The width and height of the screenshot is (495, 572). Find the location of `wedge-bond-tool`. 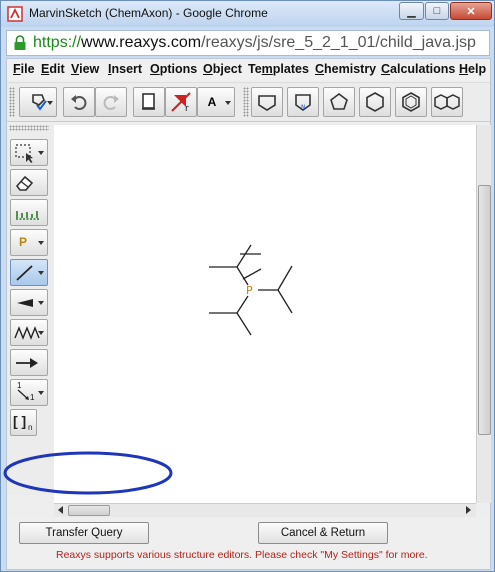

wedge-bond-tool is located at coordinates (29, 302).